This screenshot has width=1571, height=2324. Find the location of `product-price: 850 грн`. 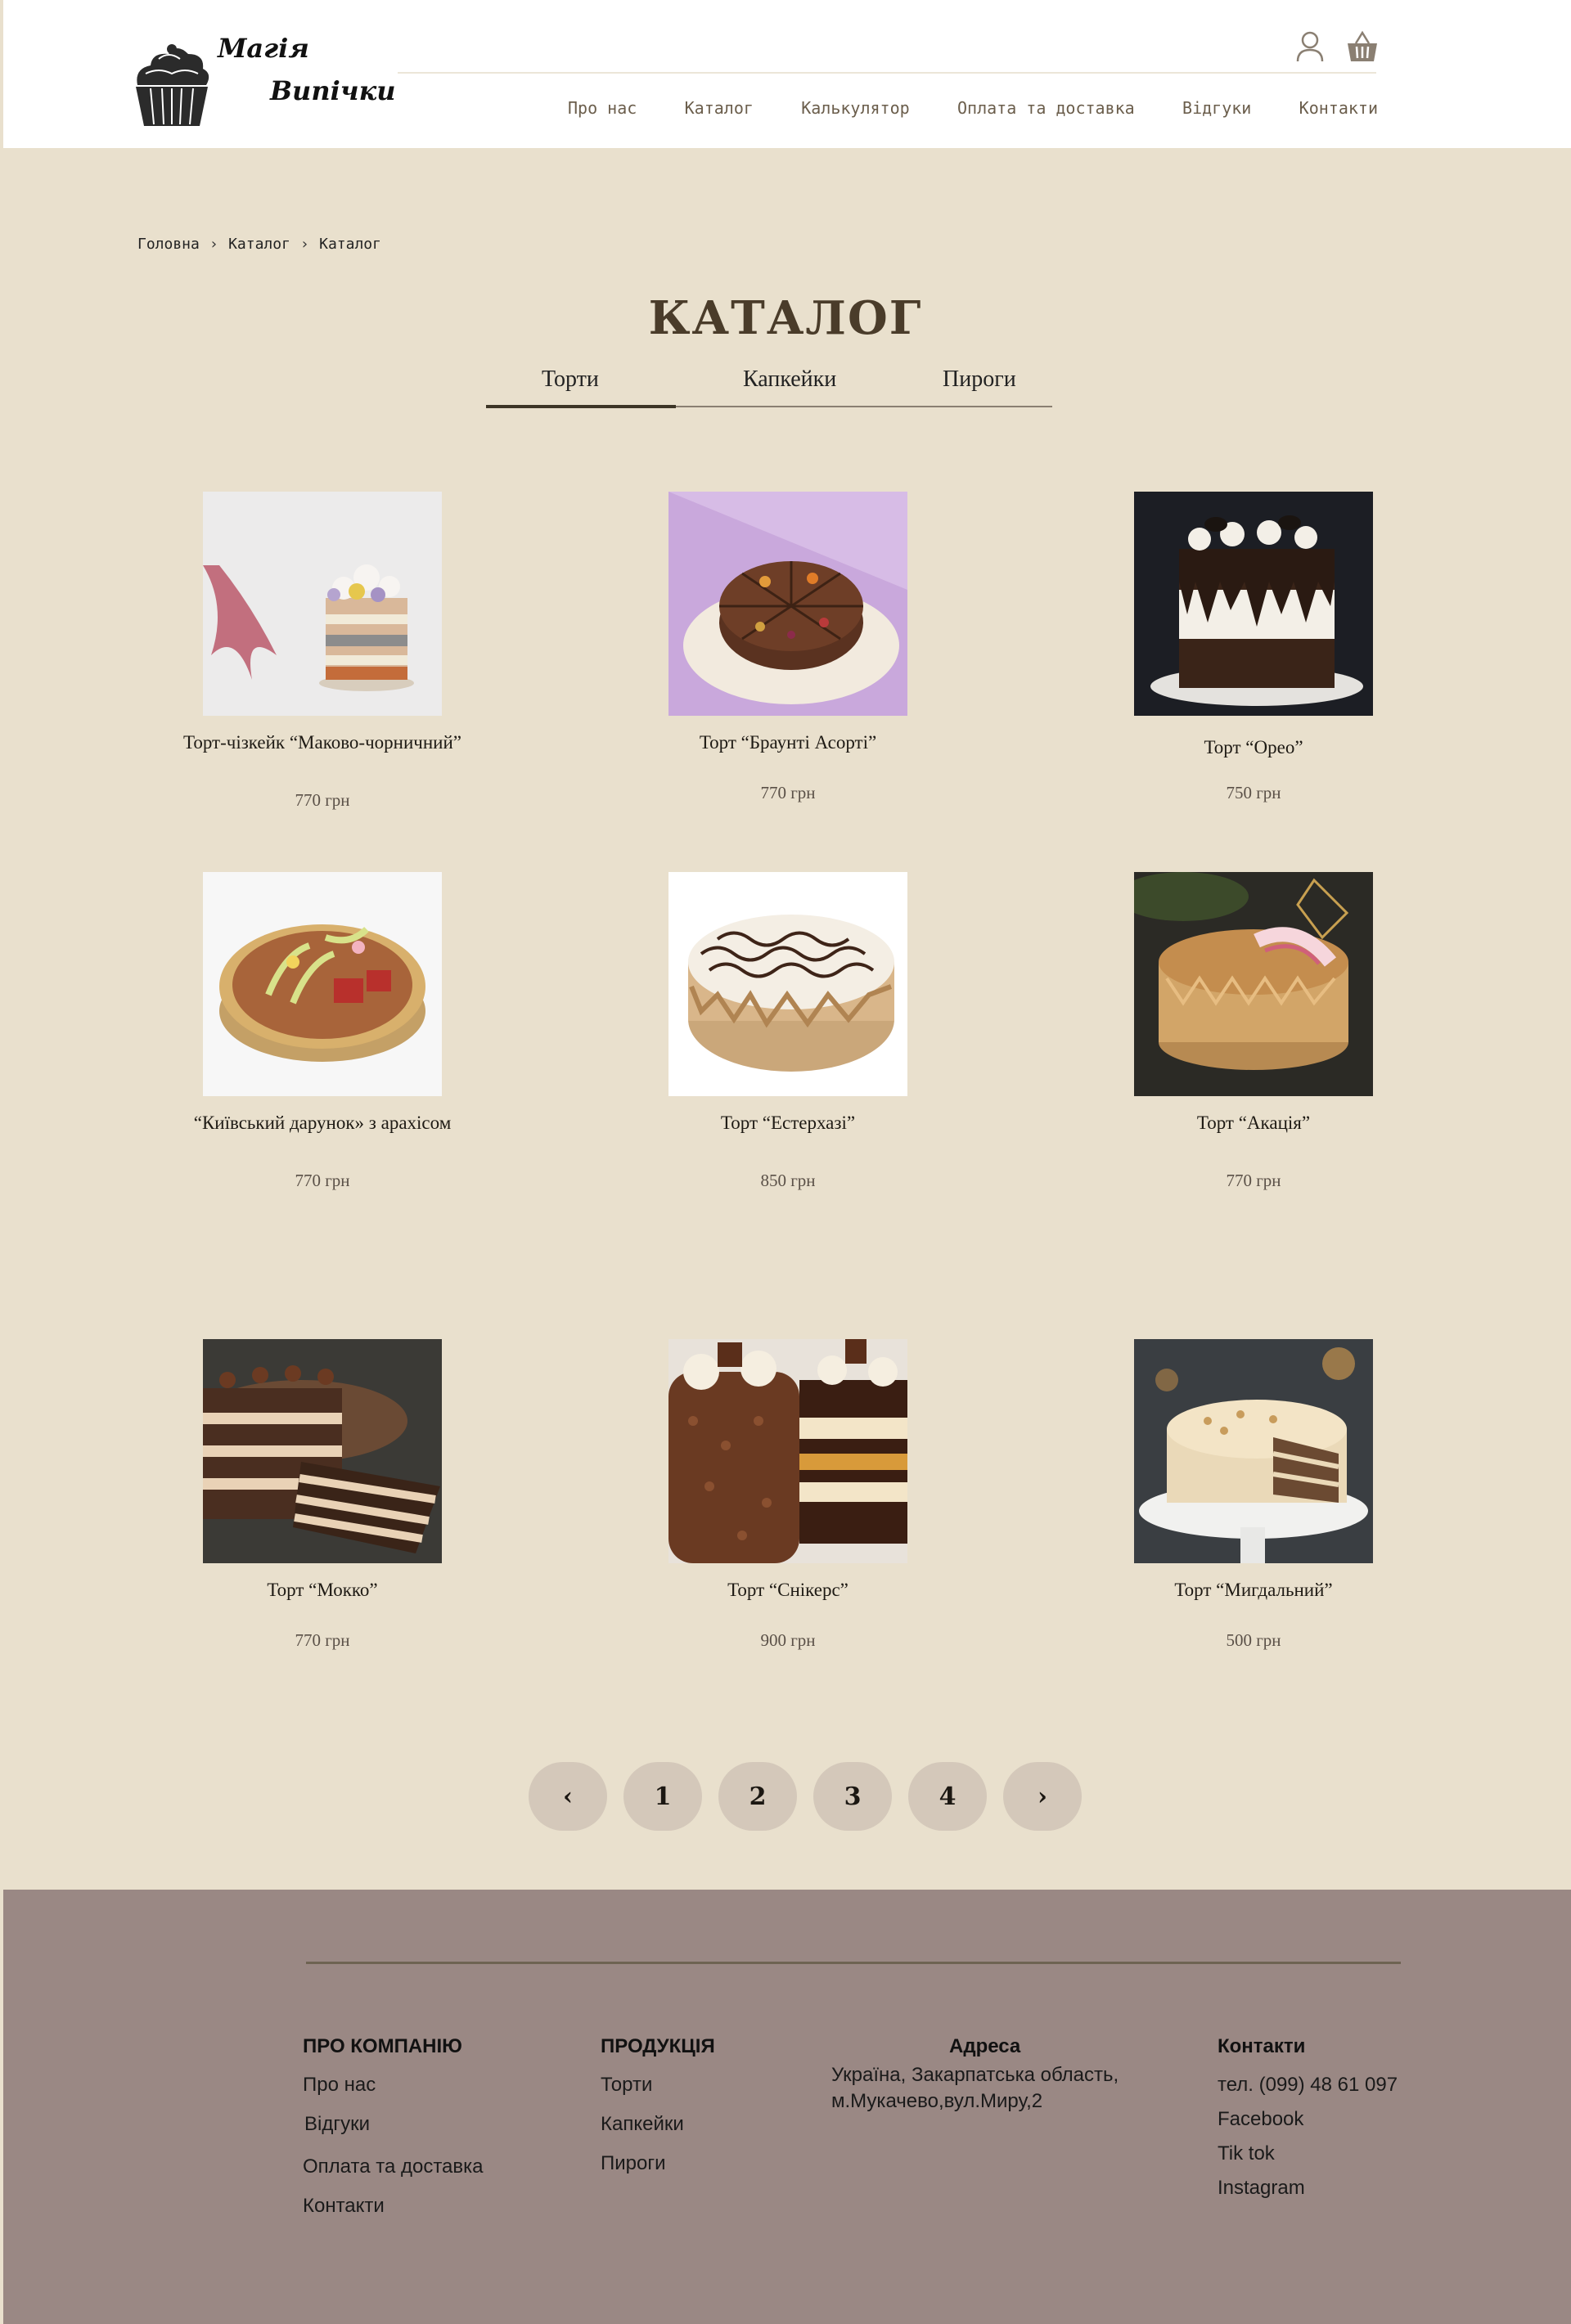

product-price: 850 грн is located at coordinates (788, 1180).